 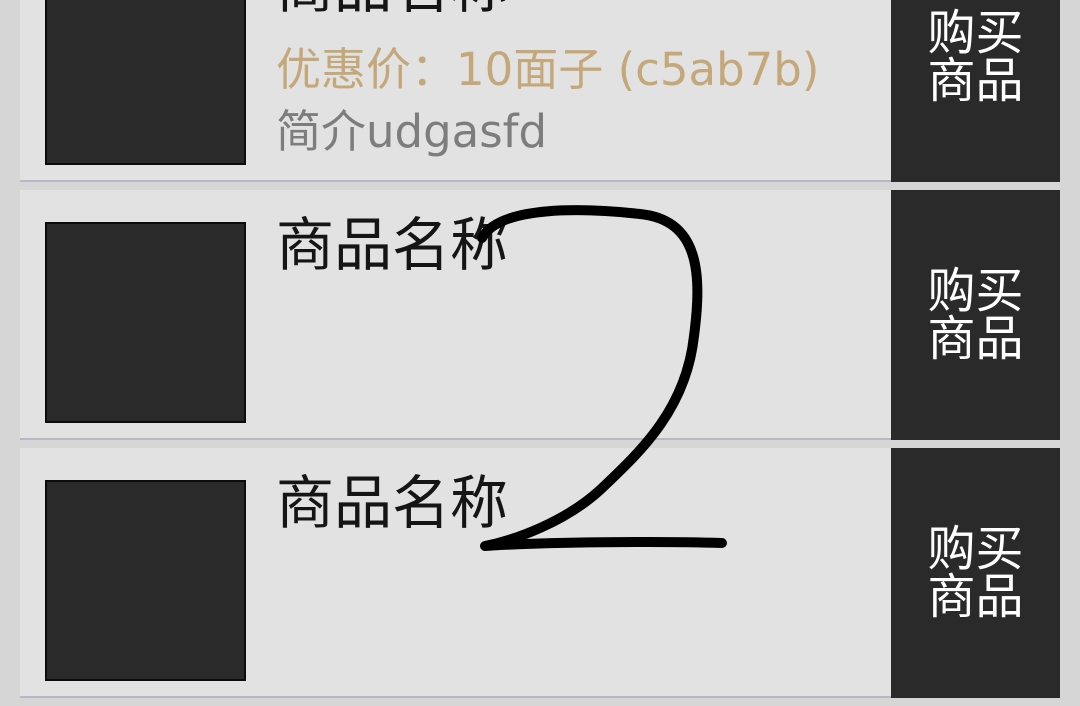 What do you see at coordinates (412, 131) in the screenshot?
I see `product-description: 简介udgasfd` at bounding box center [412, 131].